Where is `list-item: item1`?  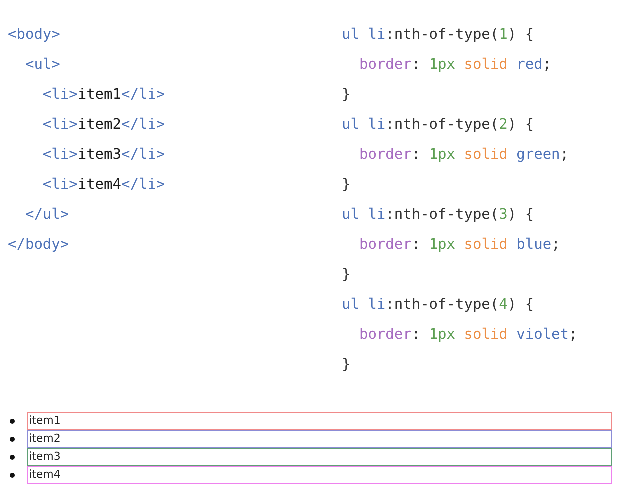 list-item: item1 is located at coordinates (319, 421).